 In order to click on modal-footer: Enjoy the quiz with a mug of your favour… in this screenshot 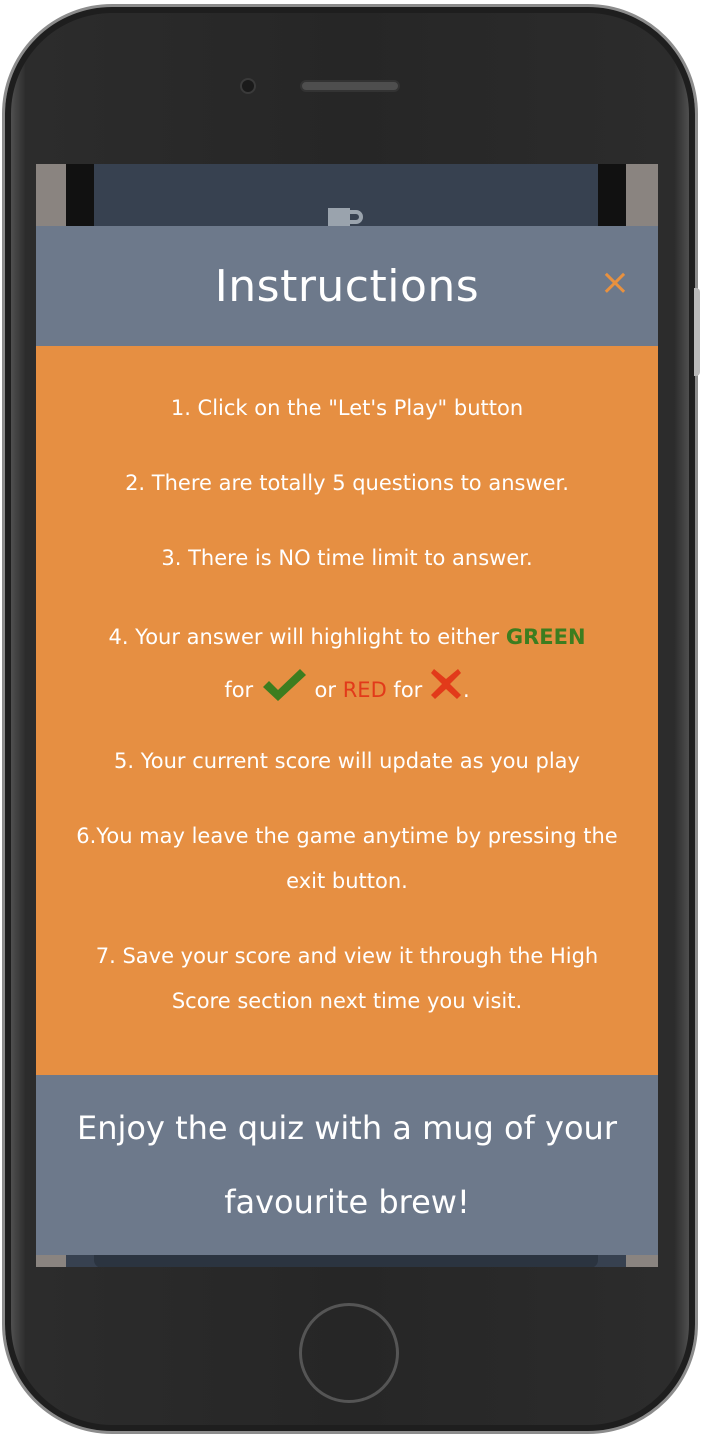, I will do `click(347, 1165)`.